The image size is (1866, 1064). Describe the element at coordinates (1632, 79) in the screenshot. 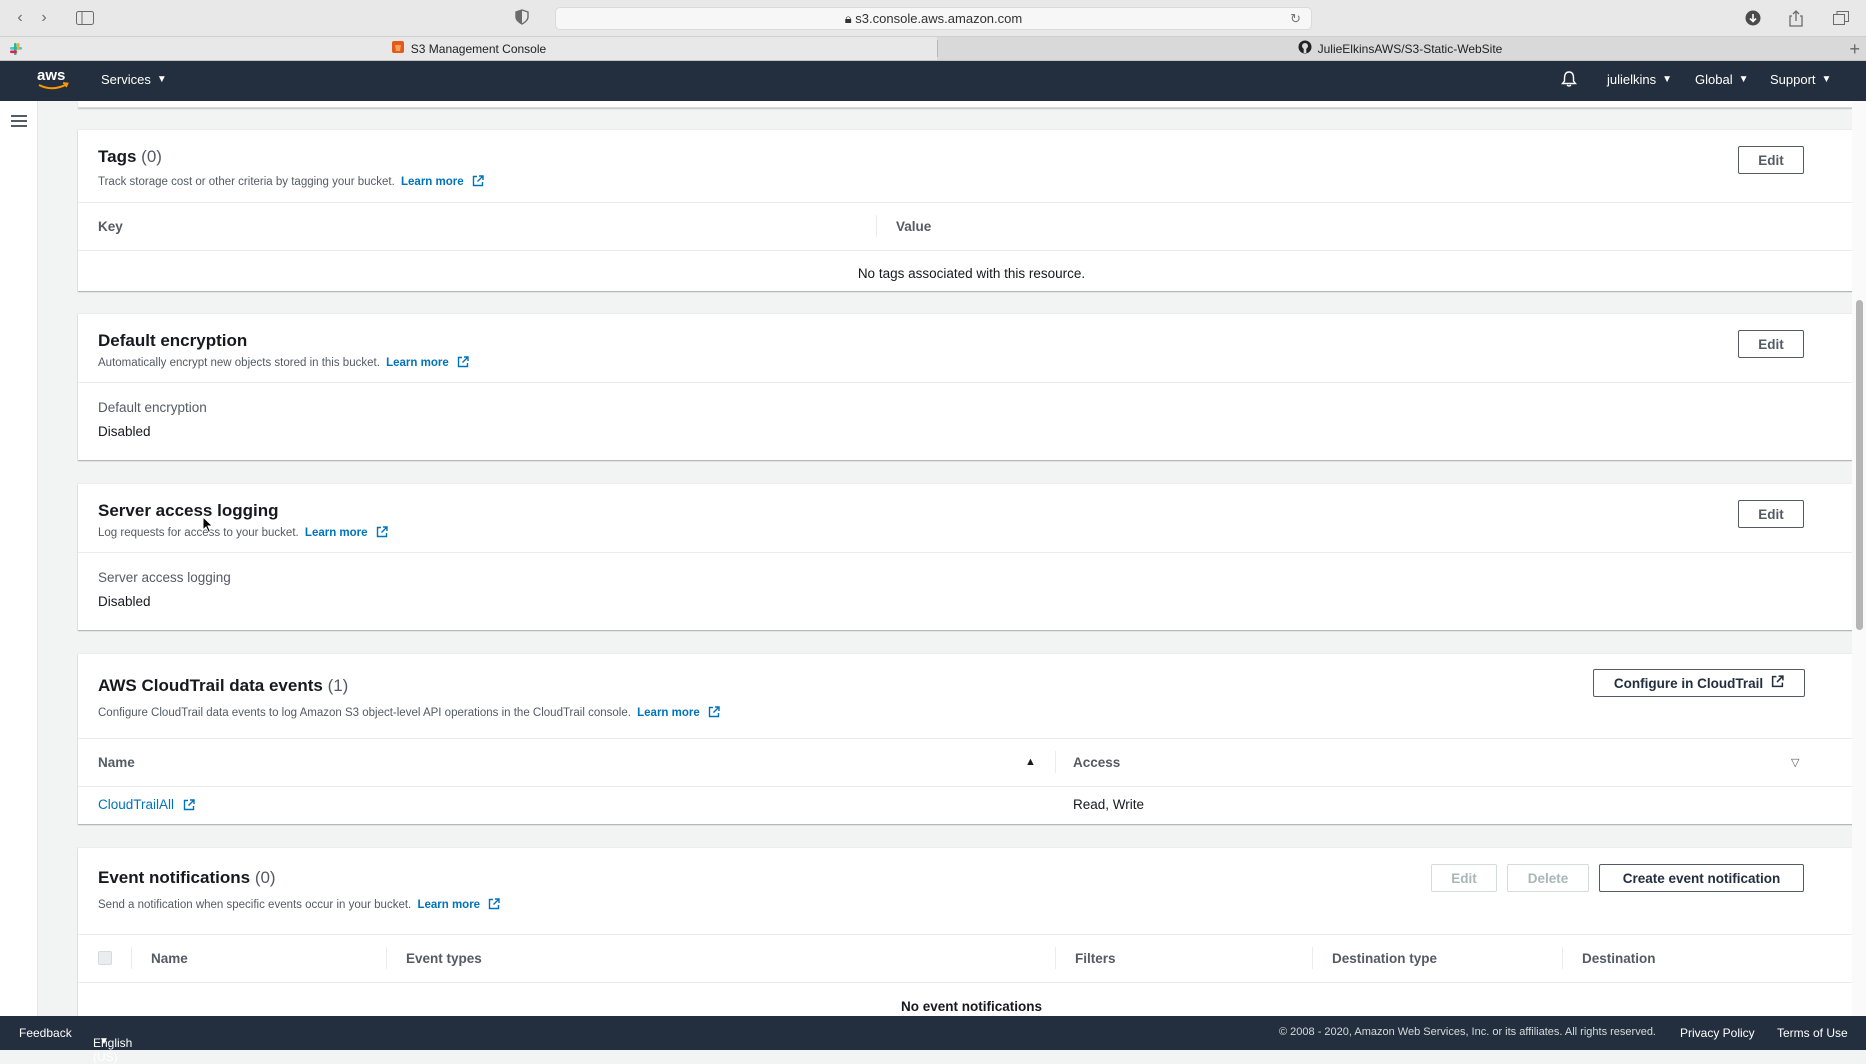

I see `user-label: julielkins` at that location.